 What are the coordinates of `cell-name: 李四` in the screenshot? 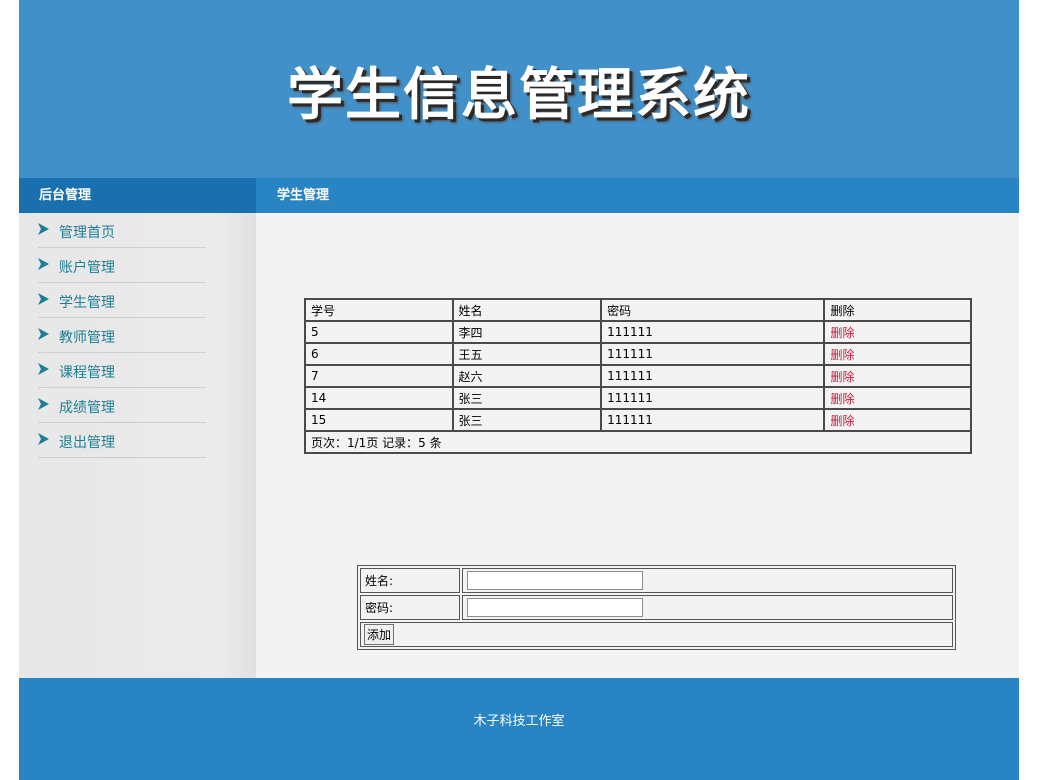 It's located at (527, 332).